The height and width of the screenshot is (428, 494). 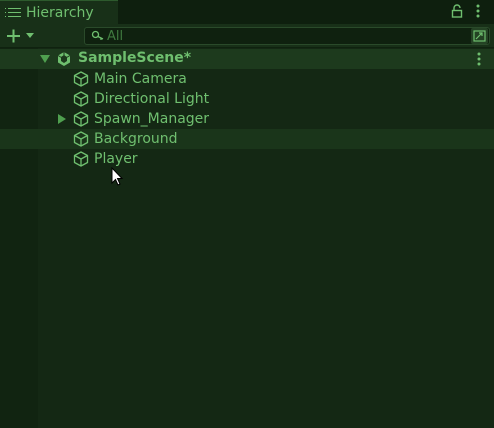 What do you see at coordinates (140, 79) in the screenshot?
I see `item-label: Main Camera` at bounding box center [140, 79].